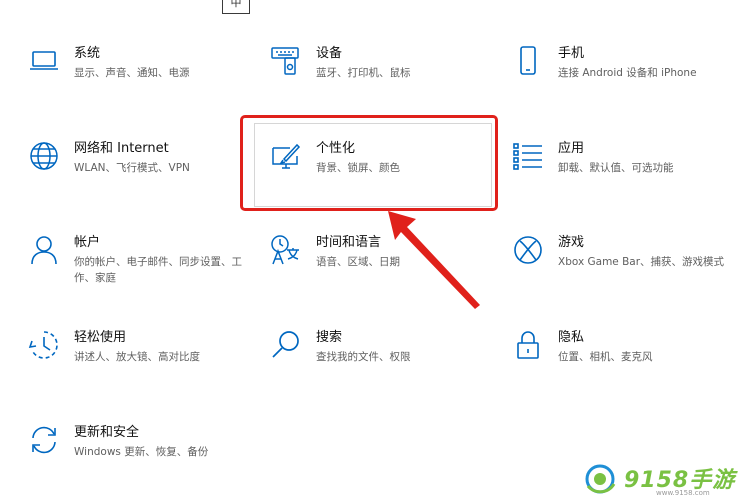 This screenshot has height=500, width=750. What do you see at coordinates (44, 250) in the screenshot?
I see `person-icon` at bounding box center [44, 250].